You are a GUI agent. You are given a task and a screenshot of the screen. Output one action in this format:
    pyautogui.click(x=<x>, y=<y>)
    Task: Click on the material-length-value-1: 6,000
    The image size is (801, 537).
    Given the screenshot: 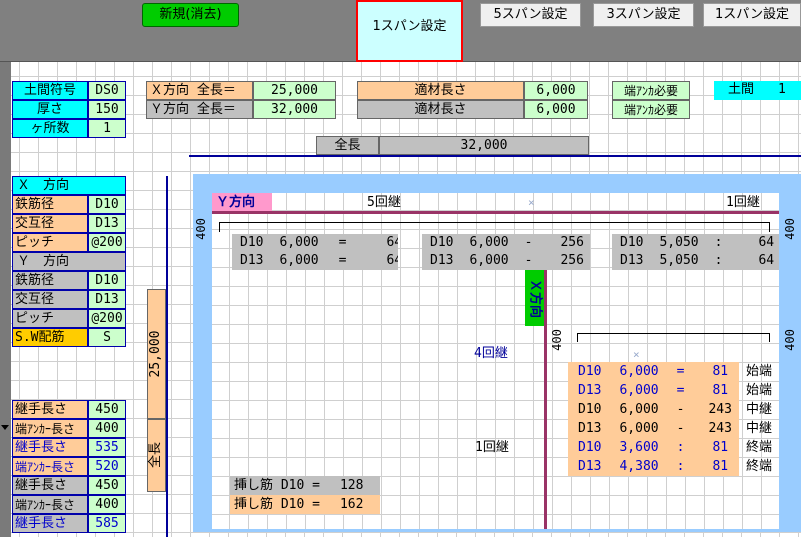 What is the action you would take?
    pyautogui.click(x=556, y=90)
    